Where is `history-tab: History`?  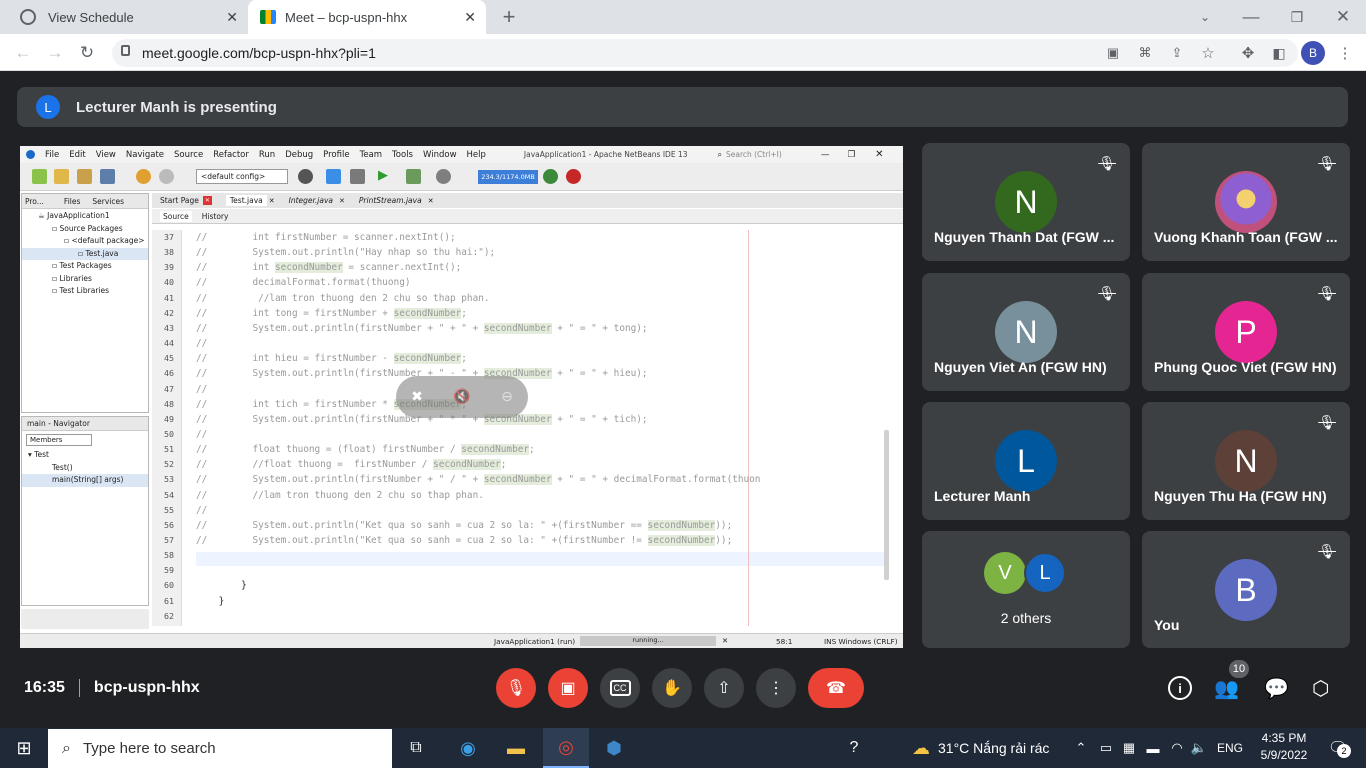
history-tab: History is located at coordinates (215, 216).